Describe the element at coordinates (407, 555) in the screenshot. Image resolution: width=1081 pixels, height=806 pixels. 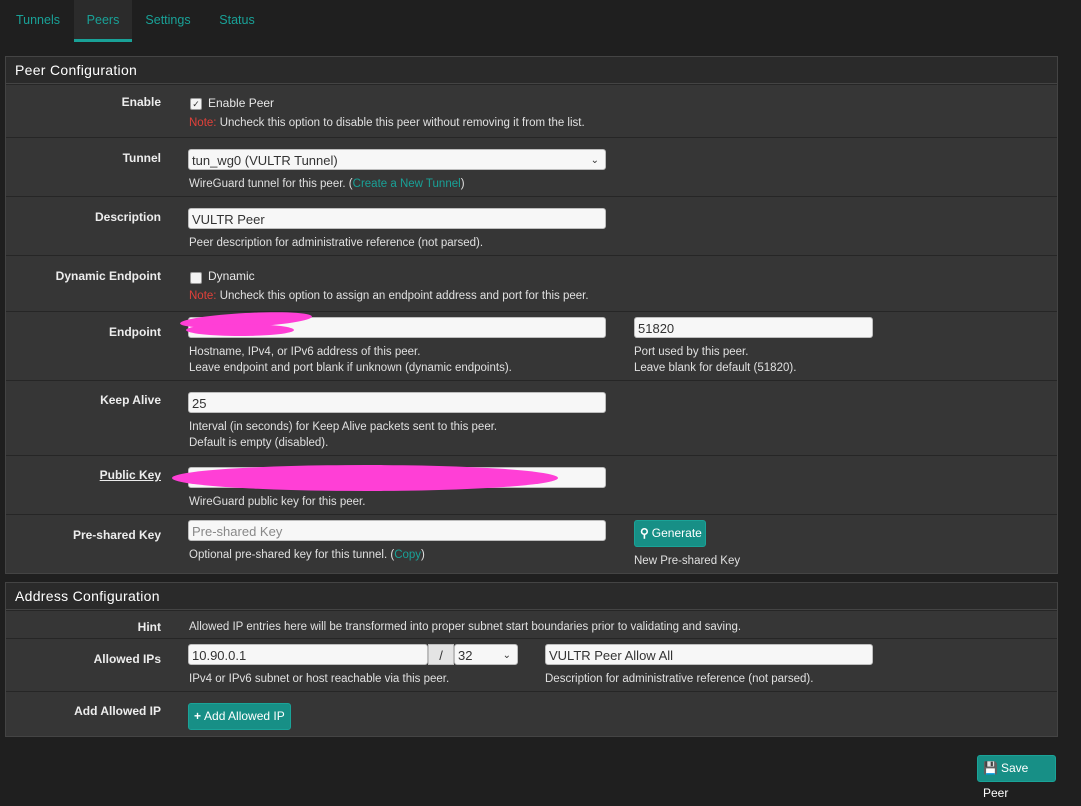
I see `copy-link: Copy` at that location.